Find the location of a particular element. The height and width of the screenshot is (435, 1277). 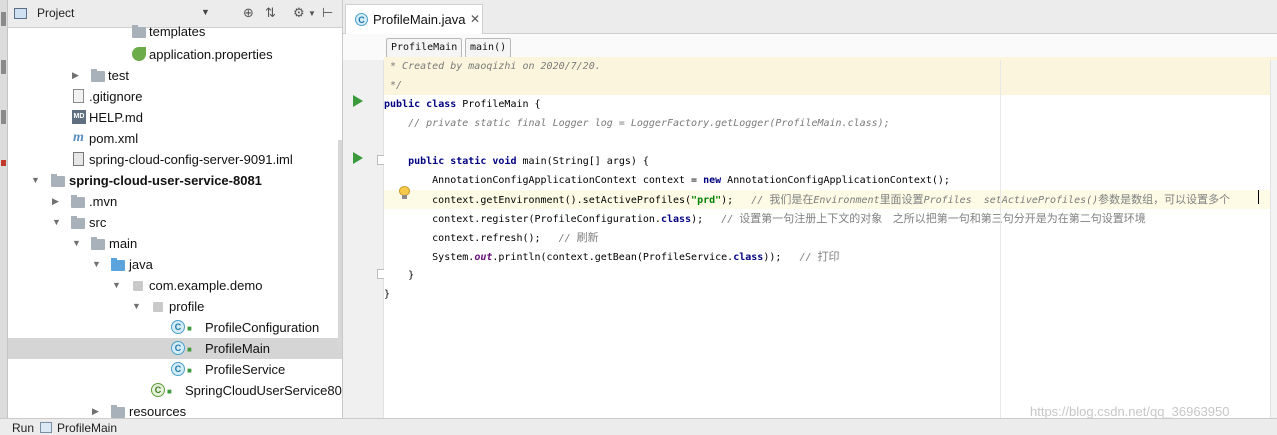

run-config-icon is located at coordinates (46, 427).